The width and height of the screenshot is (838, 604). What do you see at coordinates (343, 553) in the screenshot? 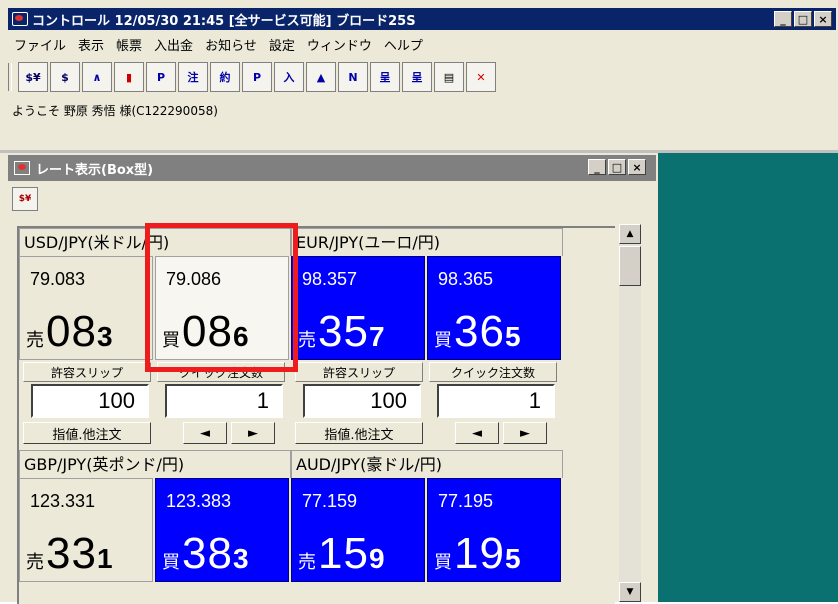
I see `sell-main-digits: 15` at bounding box center [343, 553].